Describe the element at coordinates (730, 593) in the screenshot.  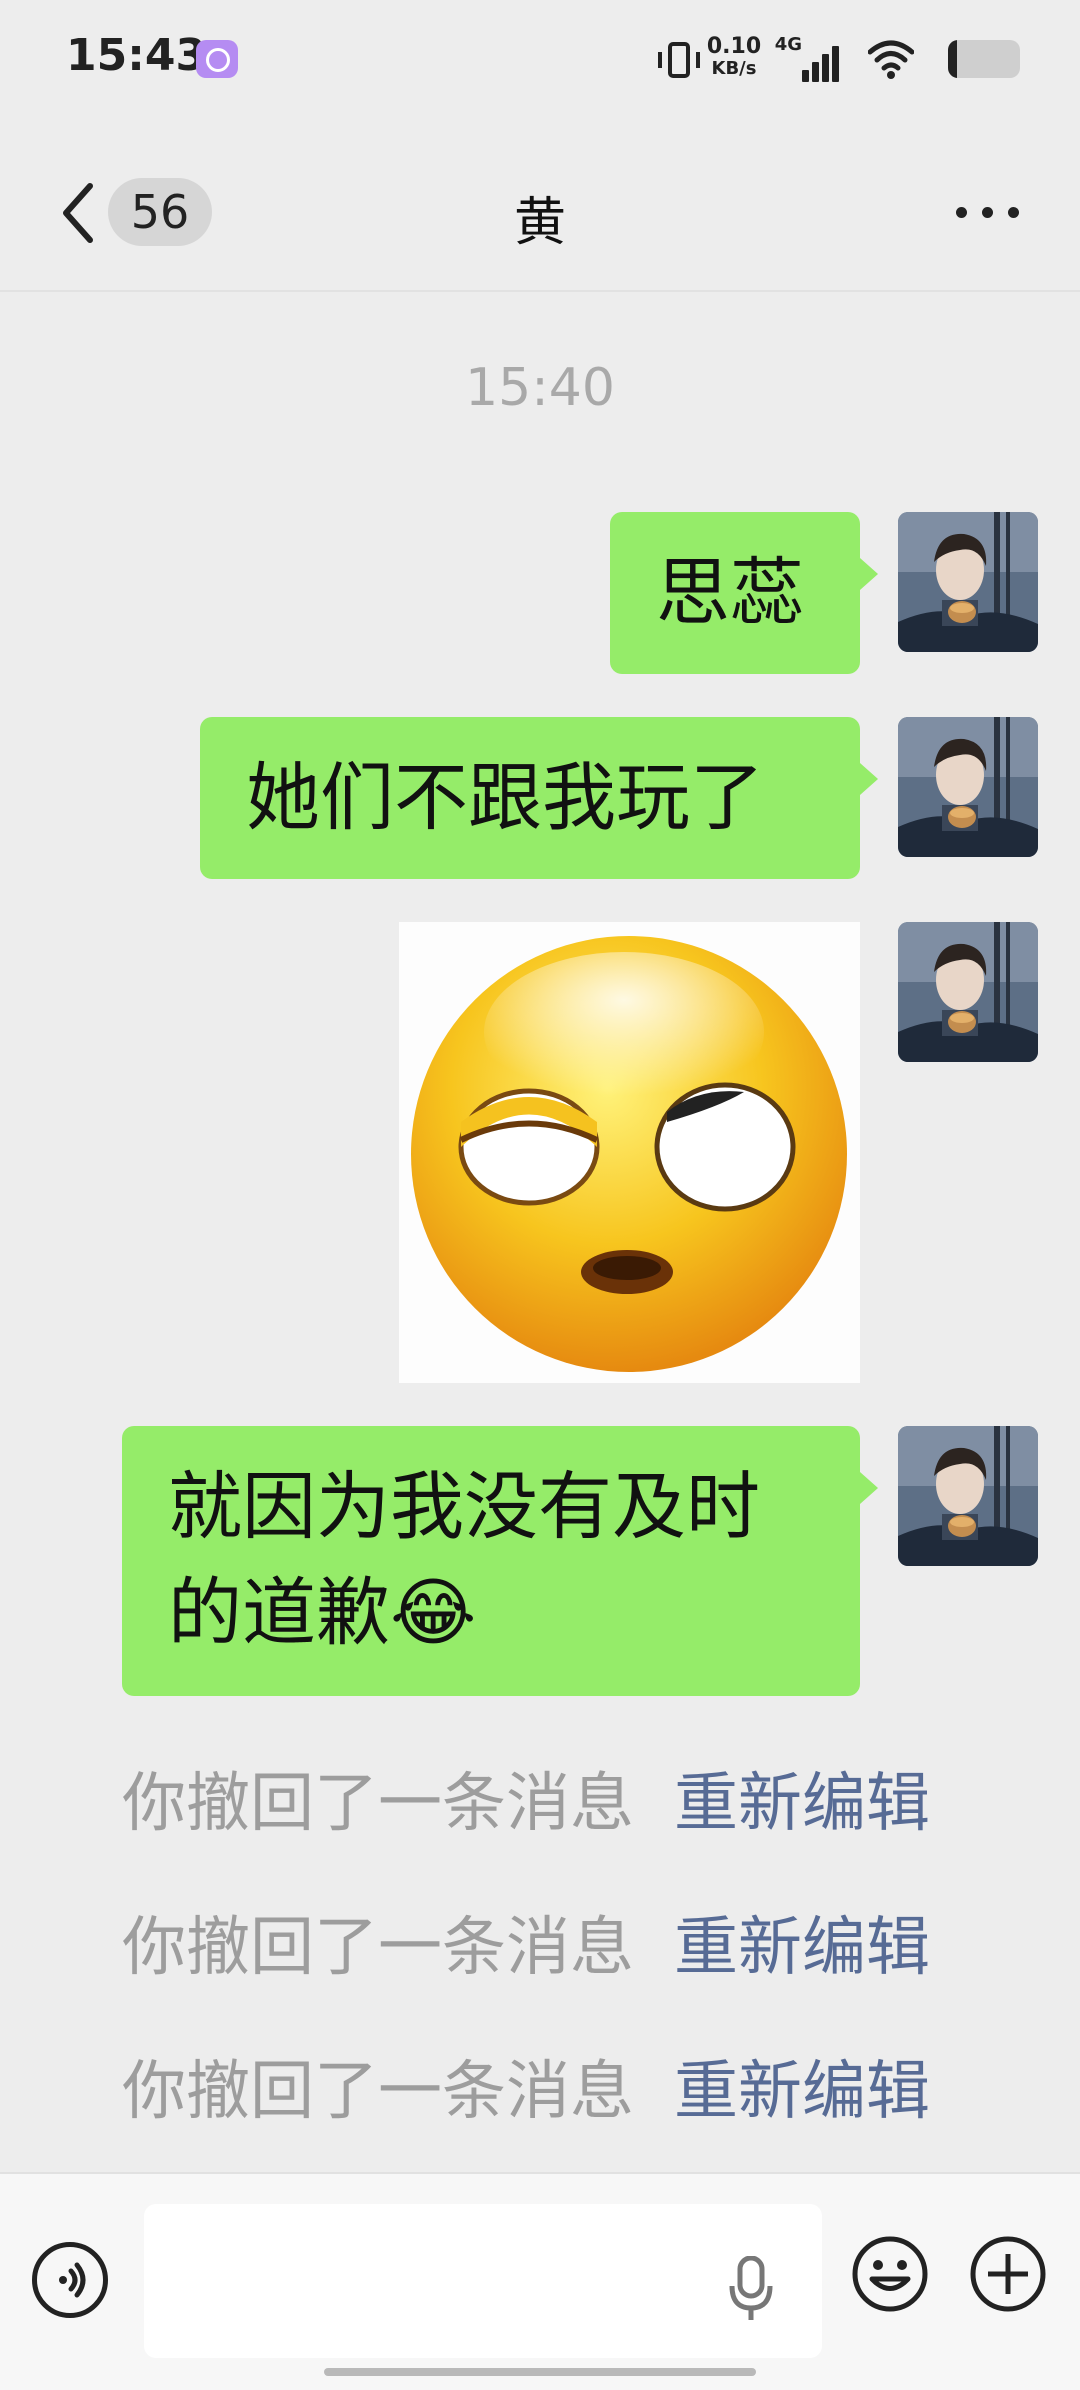
I see `message-text: 思蕊` at that location.